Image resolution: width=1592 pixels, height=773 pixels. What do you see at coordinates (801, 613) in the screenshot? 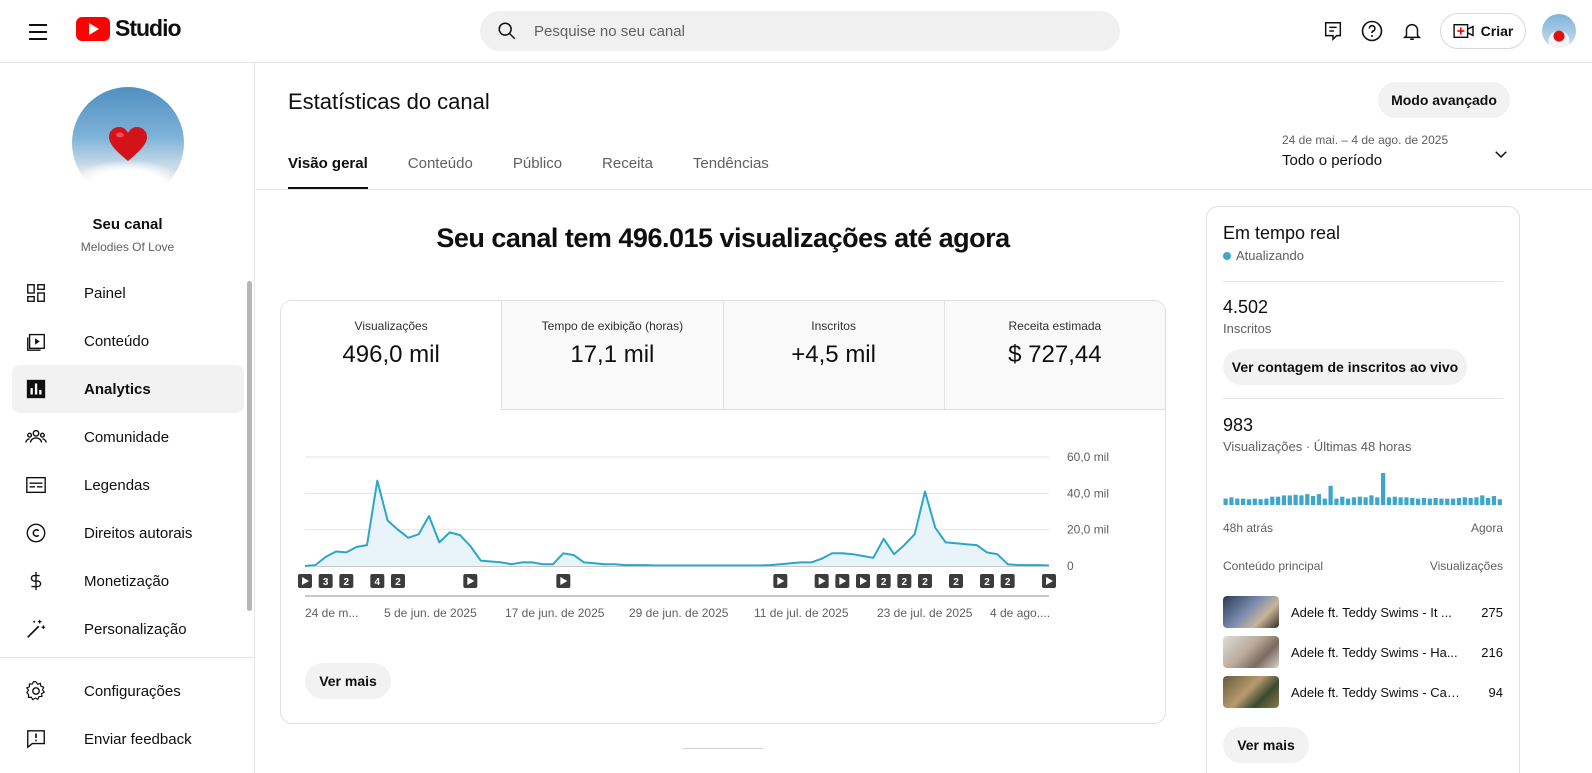
I see `x-tick-label: 11 de jul. de 2025` at bounding box center [801, 613].